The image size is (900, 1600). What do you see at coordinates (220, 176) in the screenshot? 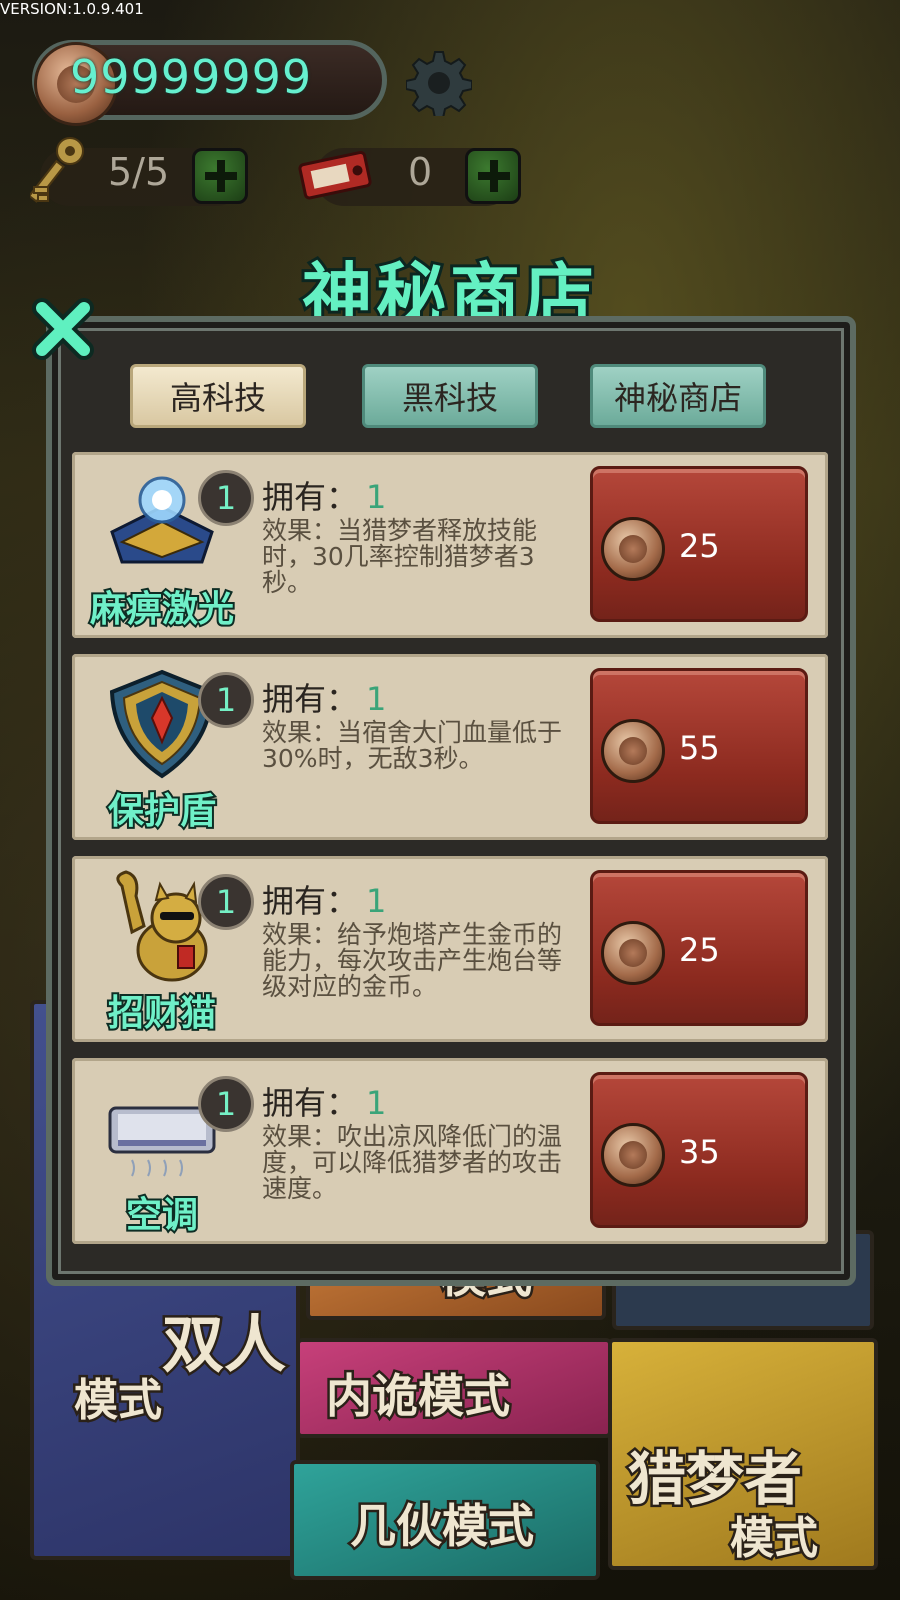
I see `add-keys-button` at bounding box center [220, 176].